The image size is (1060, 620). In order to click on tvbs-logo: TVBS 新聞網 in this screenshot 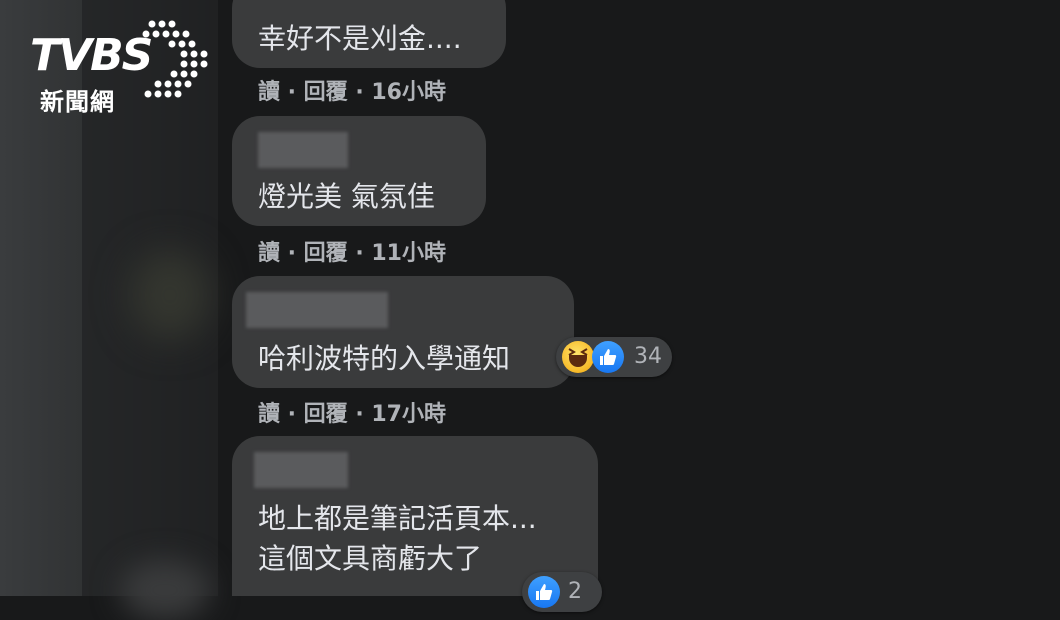, I will do `click(120, 68)`.